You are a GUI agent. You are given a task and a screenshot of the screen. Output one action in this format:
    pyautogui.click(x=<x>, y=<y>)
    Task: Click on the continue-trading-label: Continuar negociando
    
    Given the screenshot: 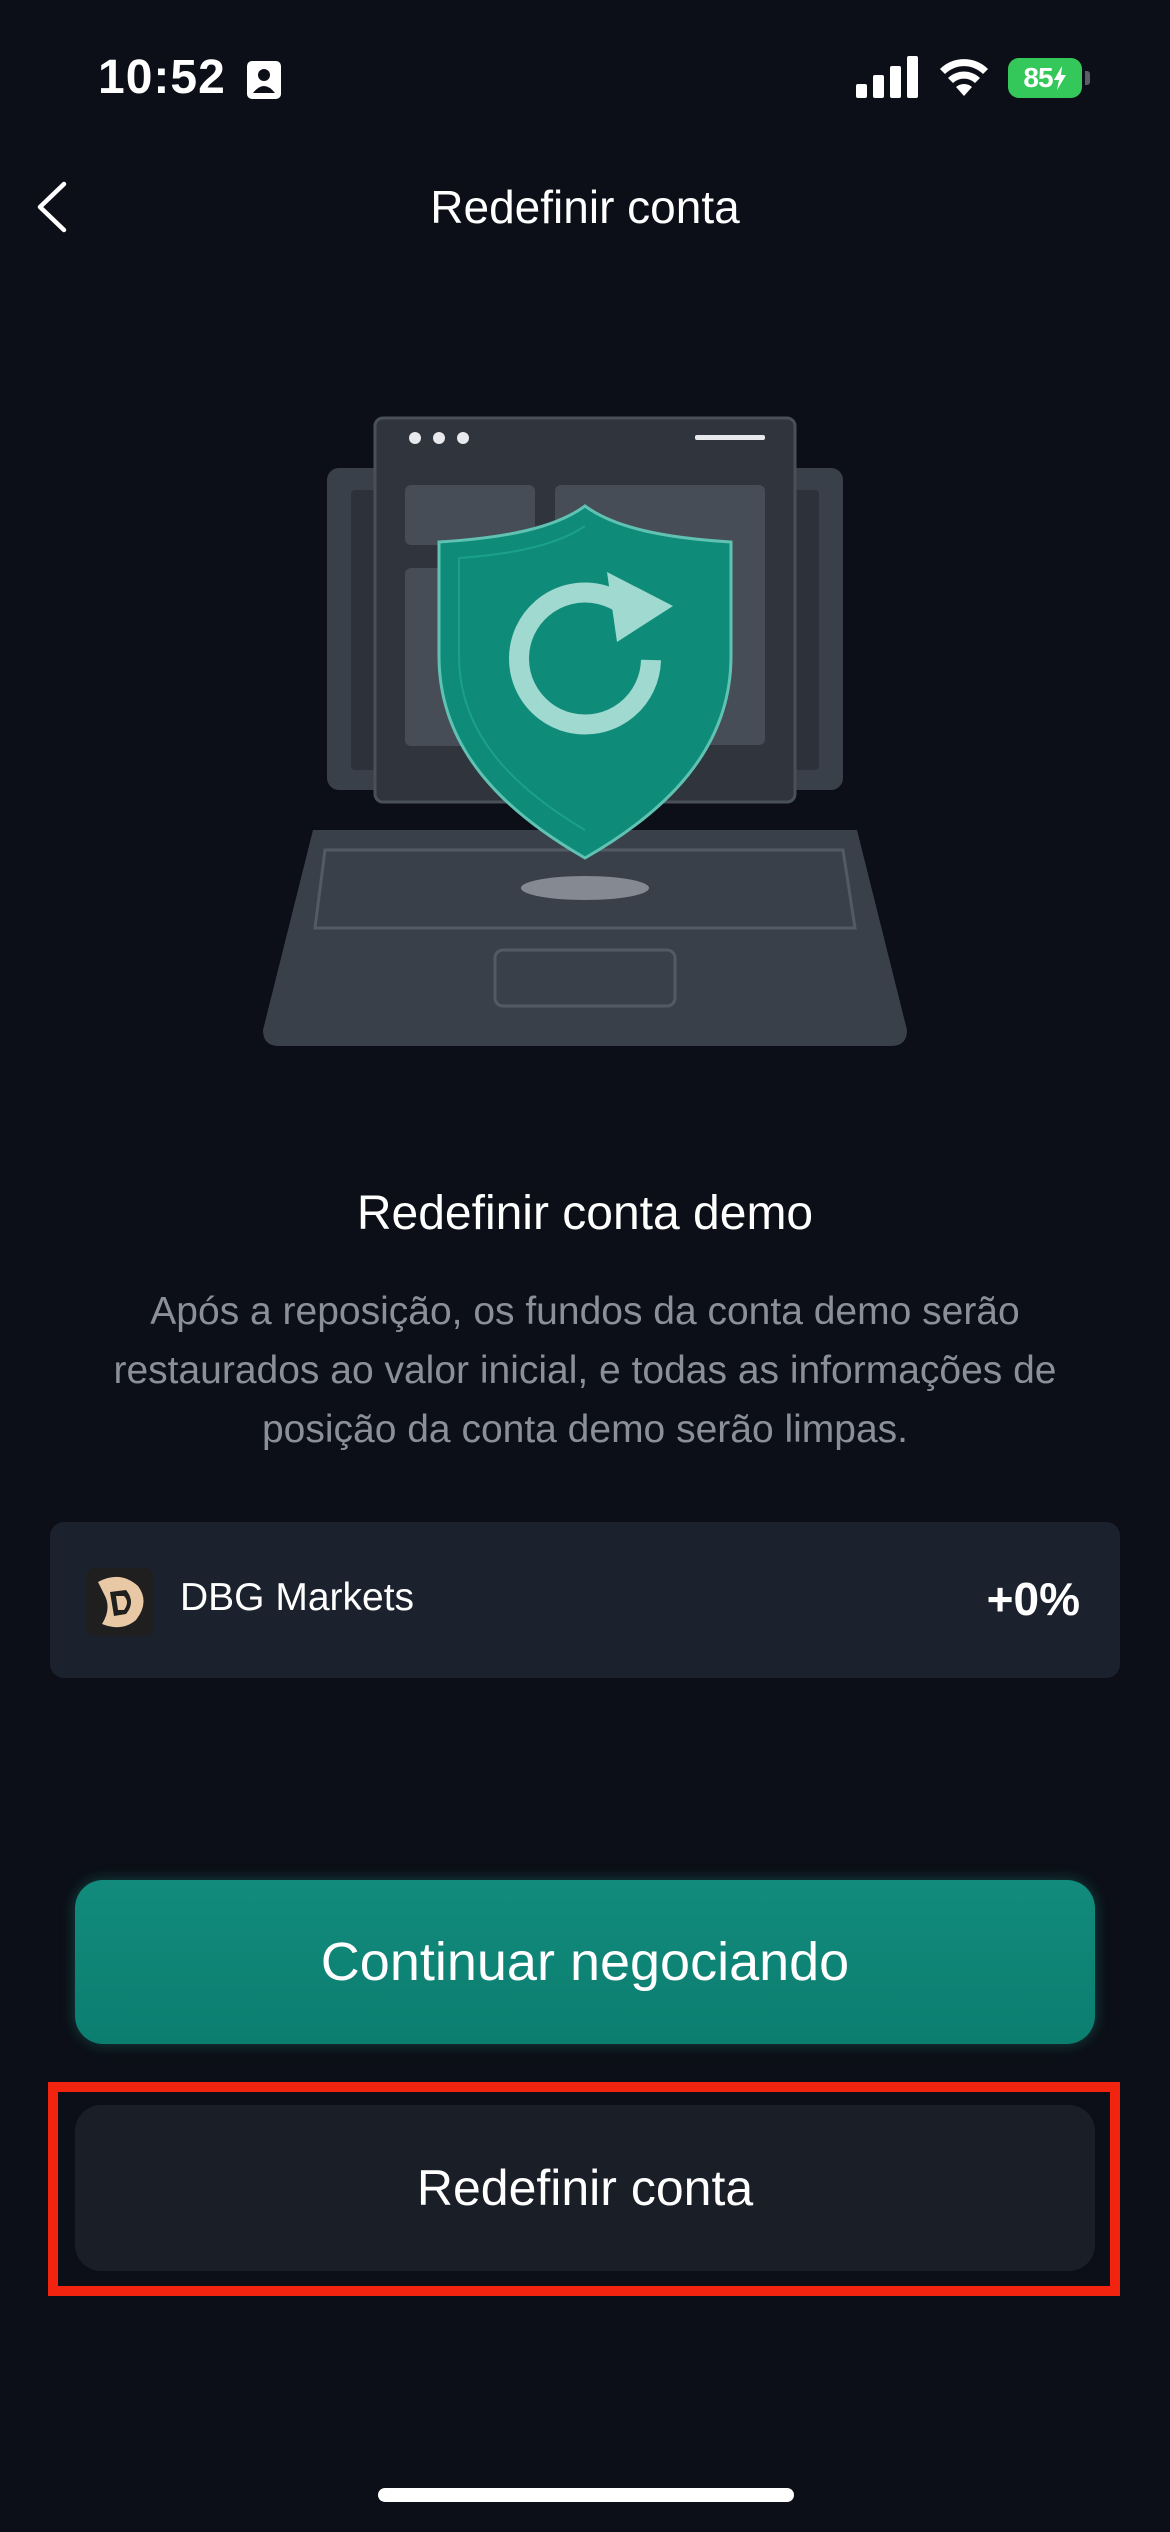 What is the action you would take?
    pyautogui.click(x=585, y=1962)
    